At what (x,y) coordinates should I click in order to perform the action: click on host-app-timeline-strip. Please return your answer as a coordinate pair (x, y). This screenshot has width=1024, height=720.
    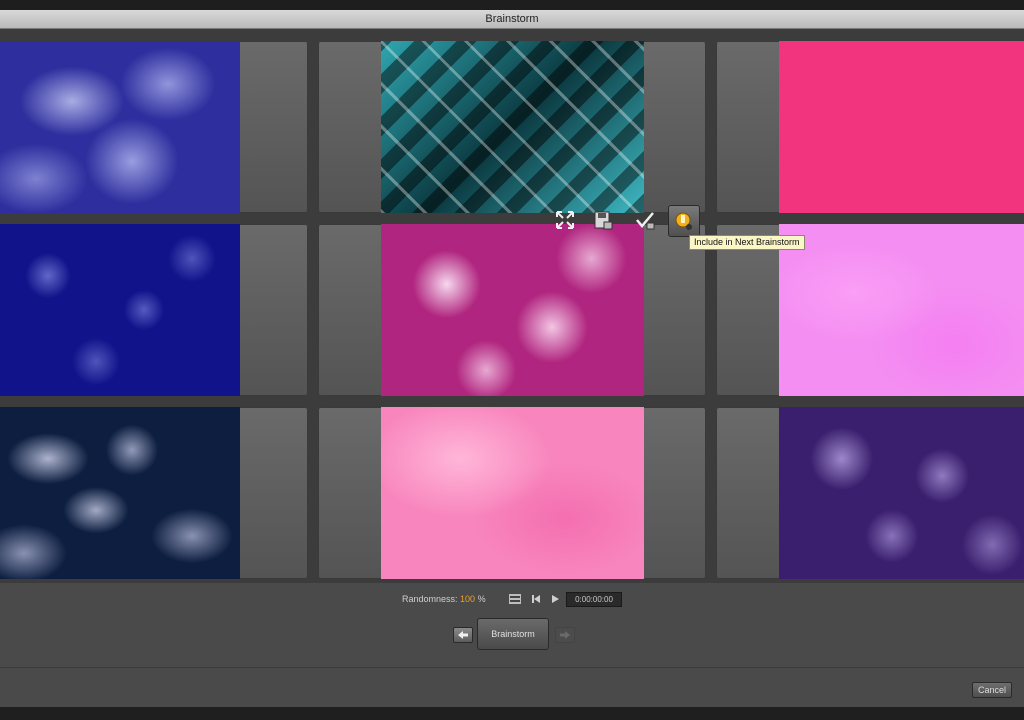
    Looking at the image, I should click on (512, 713).